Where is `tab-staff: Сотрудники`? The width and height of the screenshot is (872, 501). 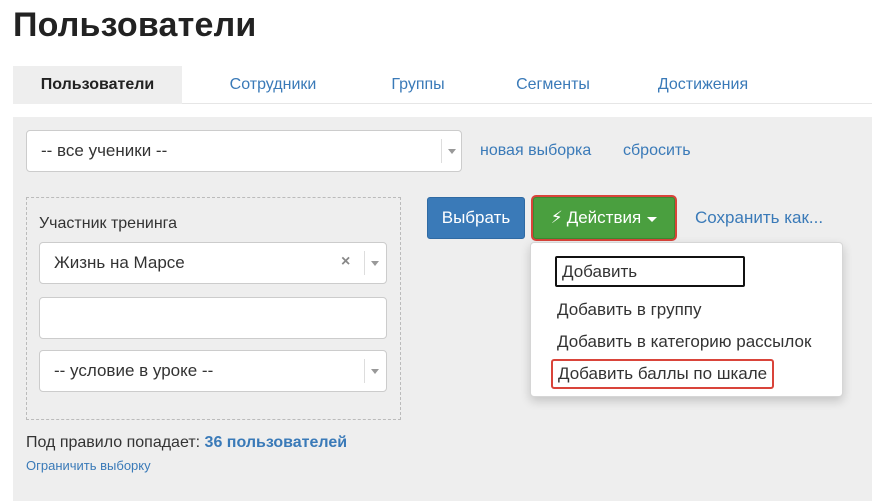
tab-staff: Сотрудники is located at coordinates (273, 85).